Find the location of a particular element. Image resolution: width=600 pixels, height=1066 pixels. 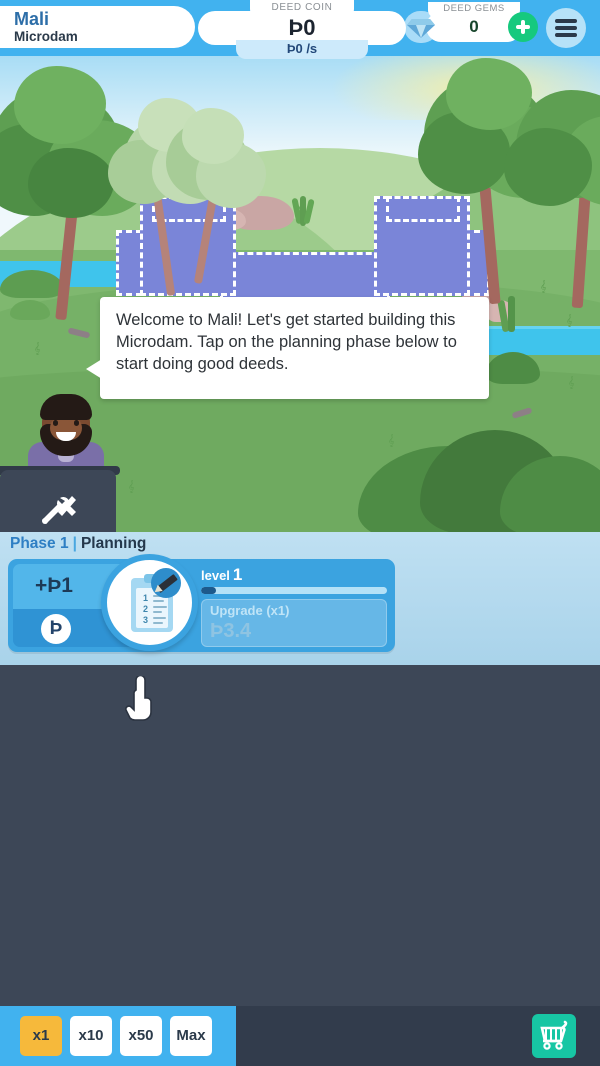

level-progress-bar is located at coordinates (294, 590).